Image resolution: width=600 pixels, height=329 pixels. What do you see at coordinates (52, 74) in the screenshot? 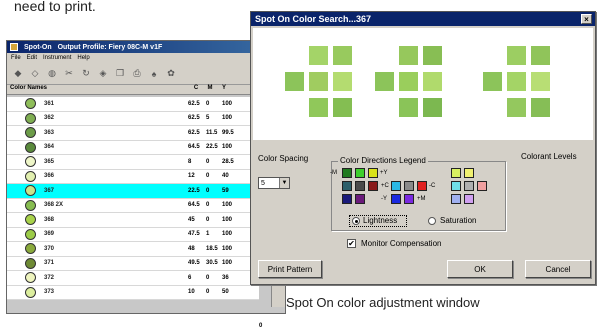
I see `paint-icon: ◍` at bounding box center [52, 74].